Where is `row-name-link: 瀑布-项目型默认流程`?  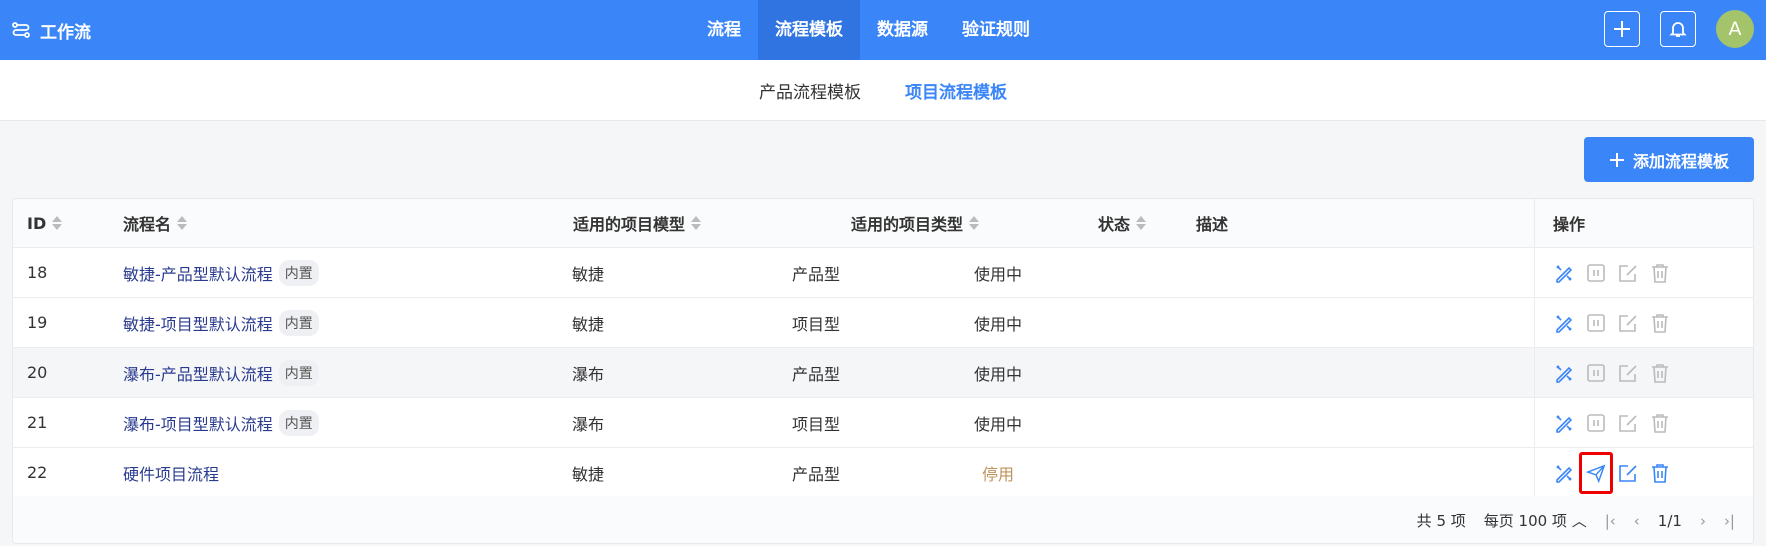
row-name-link: 瀑布-项目型默认流程 is located at coordinates (198, 423).